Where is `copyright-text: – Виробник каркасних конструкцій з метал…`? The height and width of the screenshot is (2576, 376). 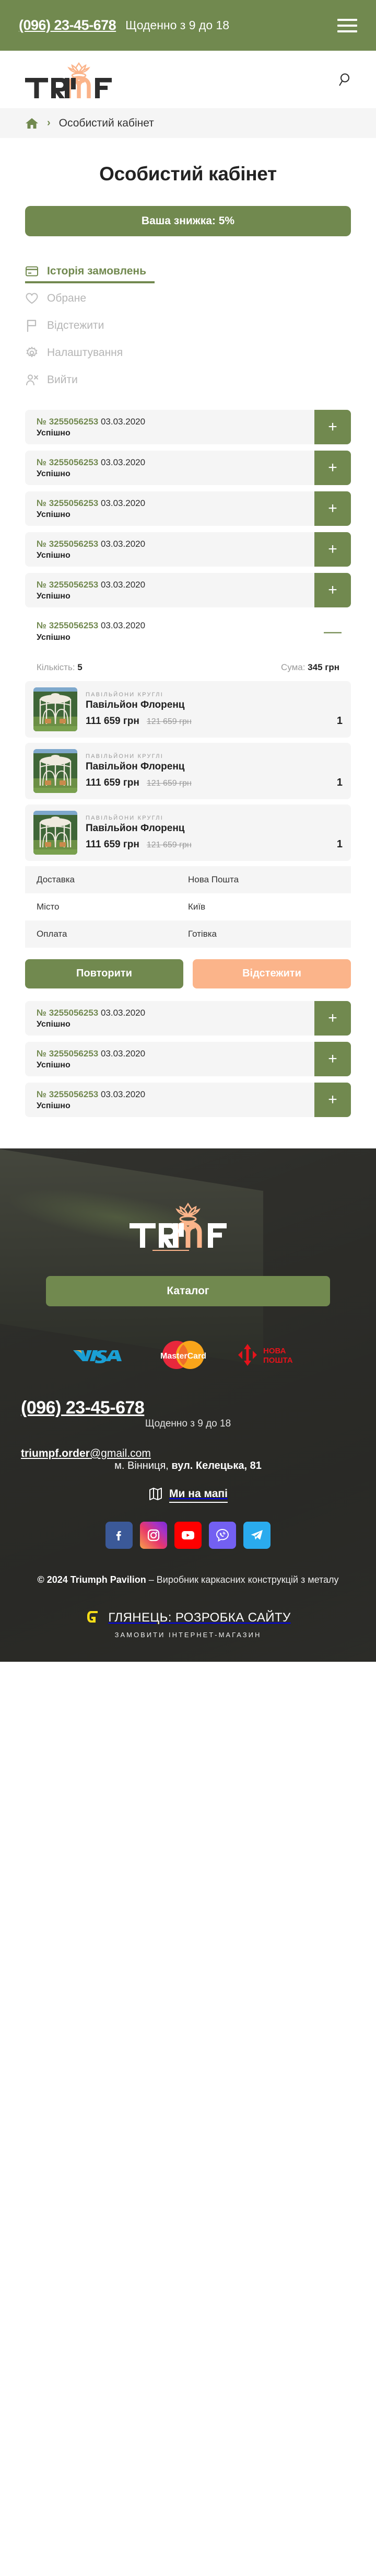
copyright-text: – Виробник каркасних конструкцій з метал… is located at coordinates (243, 1579).